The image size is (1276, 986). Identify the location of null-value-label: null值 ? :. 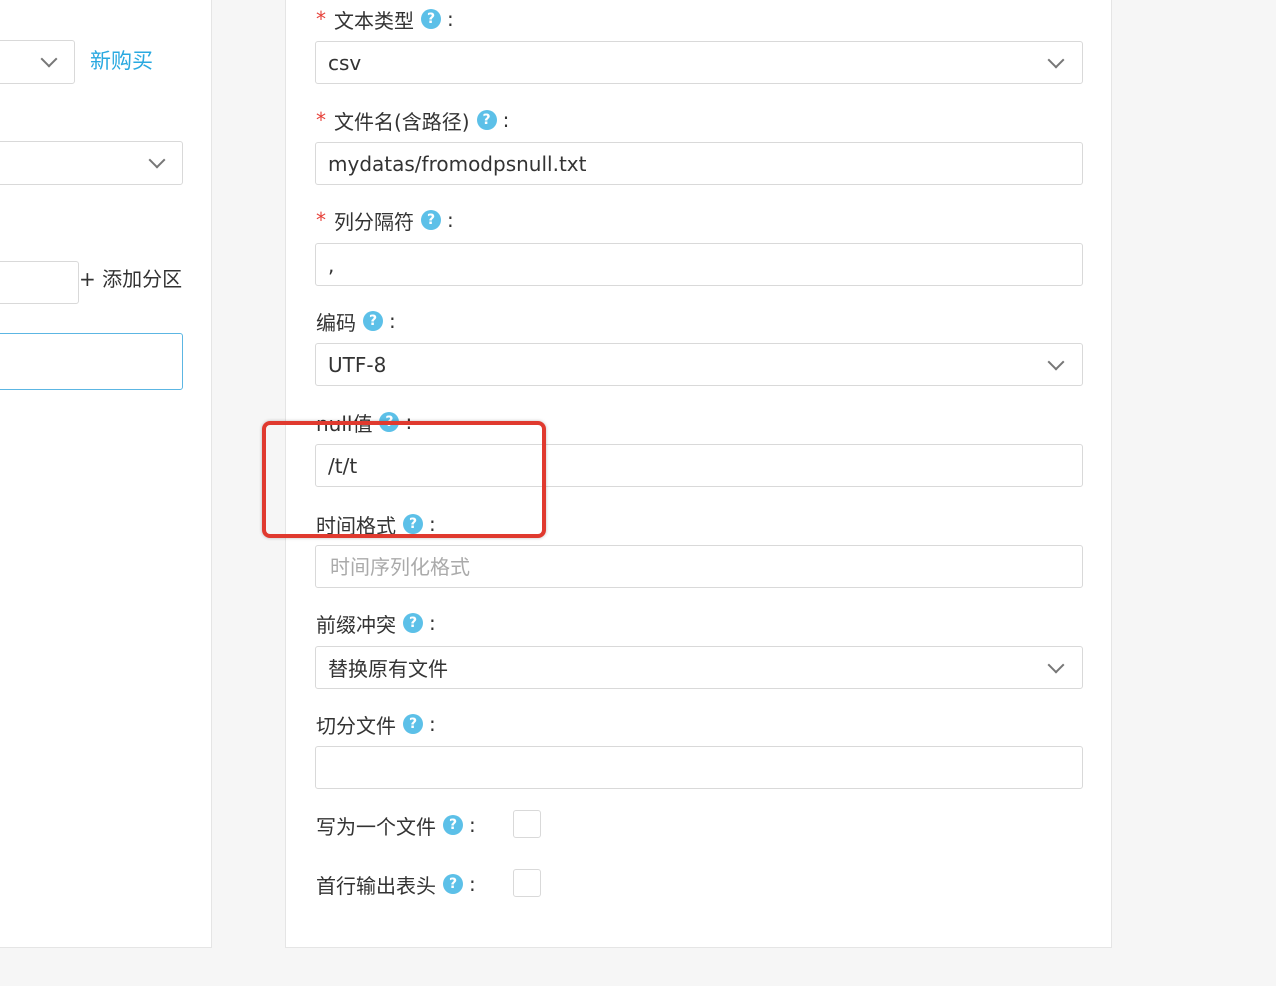
(364, 422).